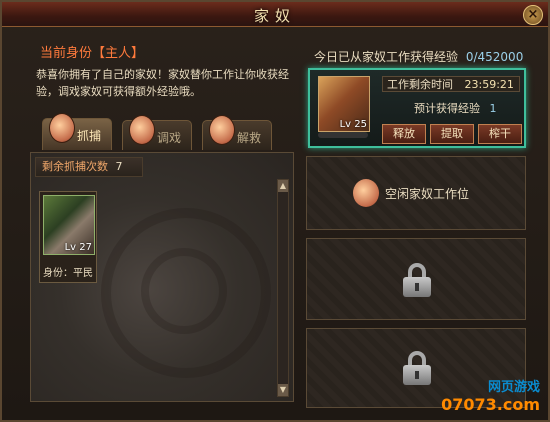 This screenshot has width=550, height=422. I want to click on worker-level: Lv 25, so click(353, 124).